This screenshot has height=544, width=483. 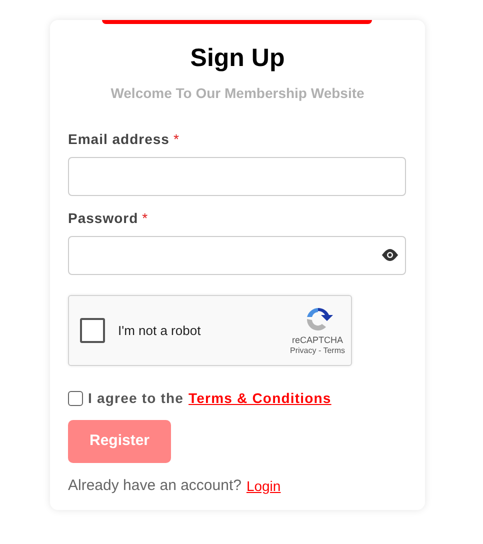 I want to click on login-link: Login, so click(x=263, y=486).